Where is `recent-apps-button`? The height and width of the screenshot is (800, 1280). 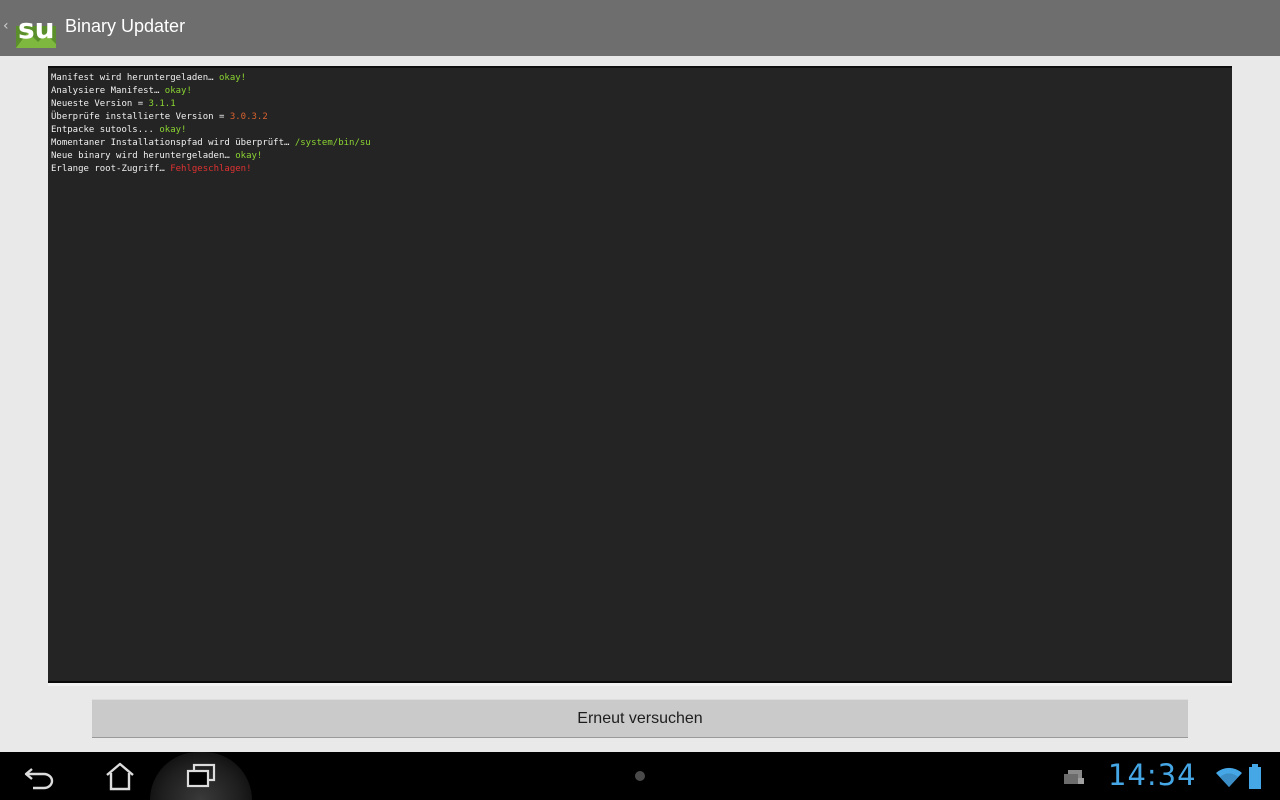 recent-apps-button is located at coordinates (201, 776).